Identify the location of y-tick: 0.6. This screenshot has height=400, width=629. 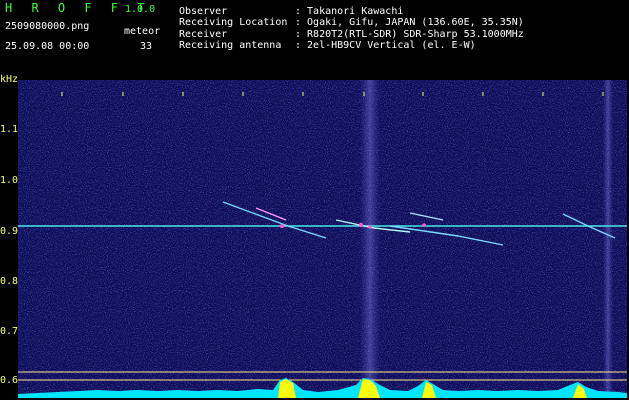
(9, 380).